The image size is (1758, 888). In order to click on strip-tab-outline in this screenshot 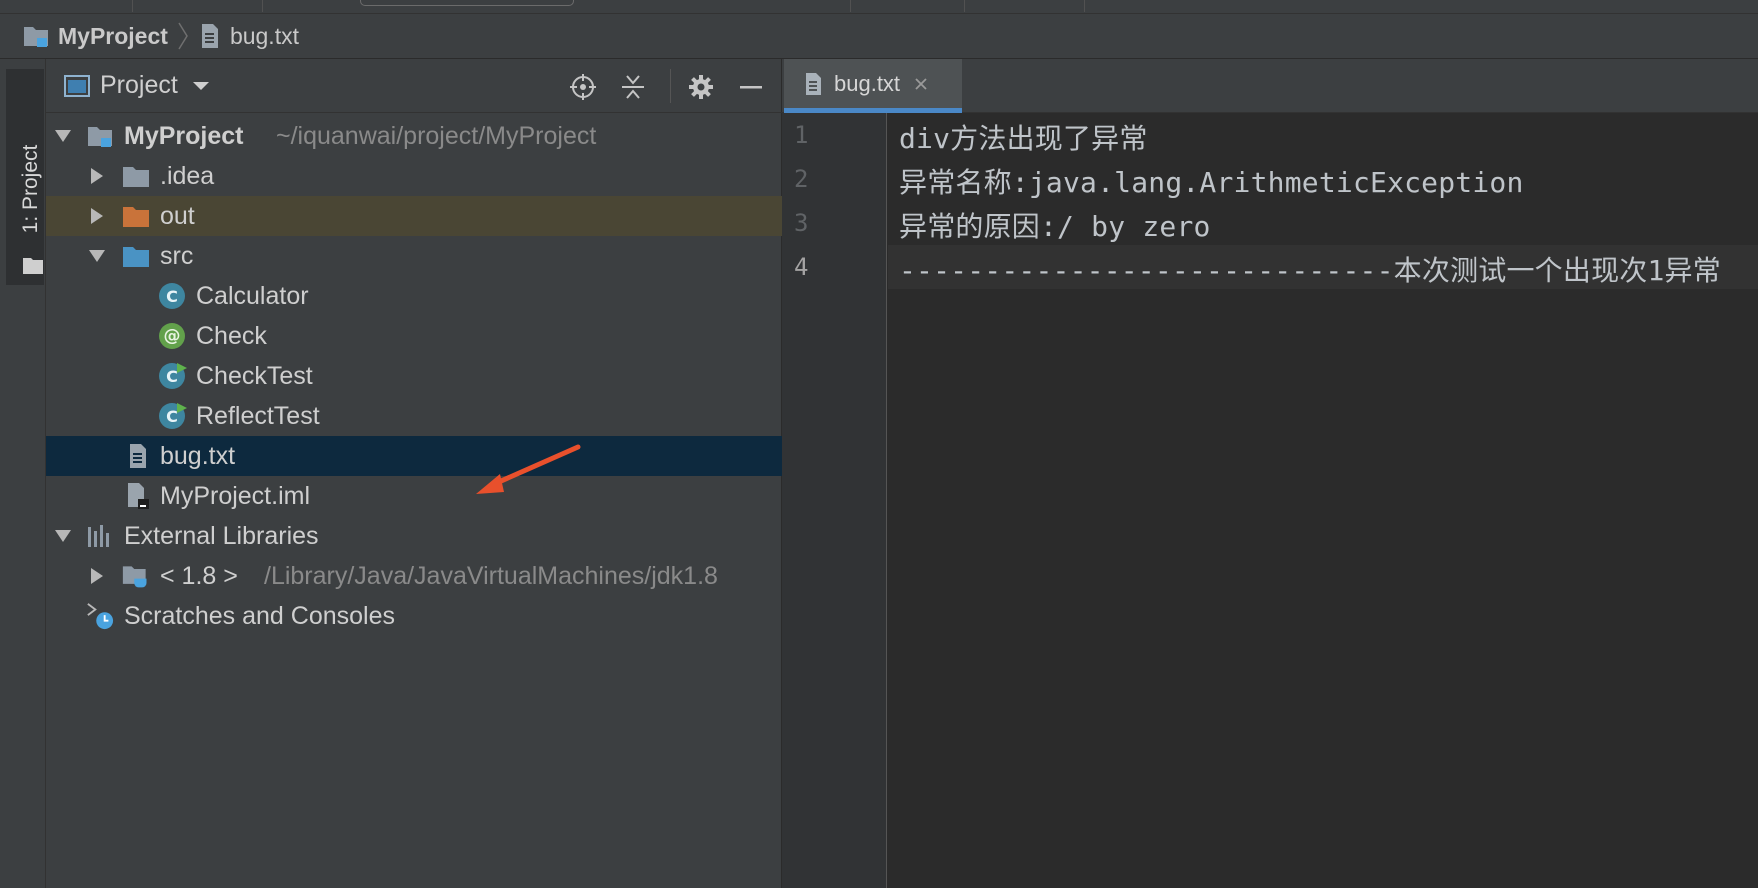, I will do `click(467, 3)`.